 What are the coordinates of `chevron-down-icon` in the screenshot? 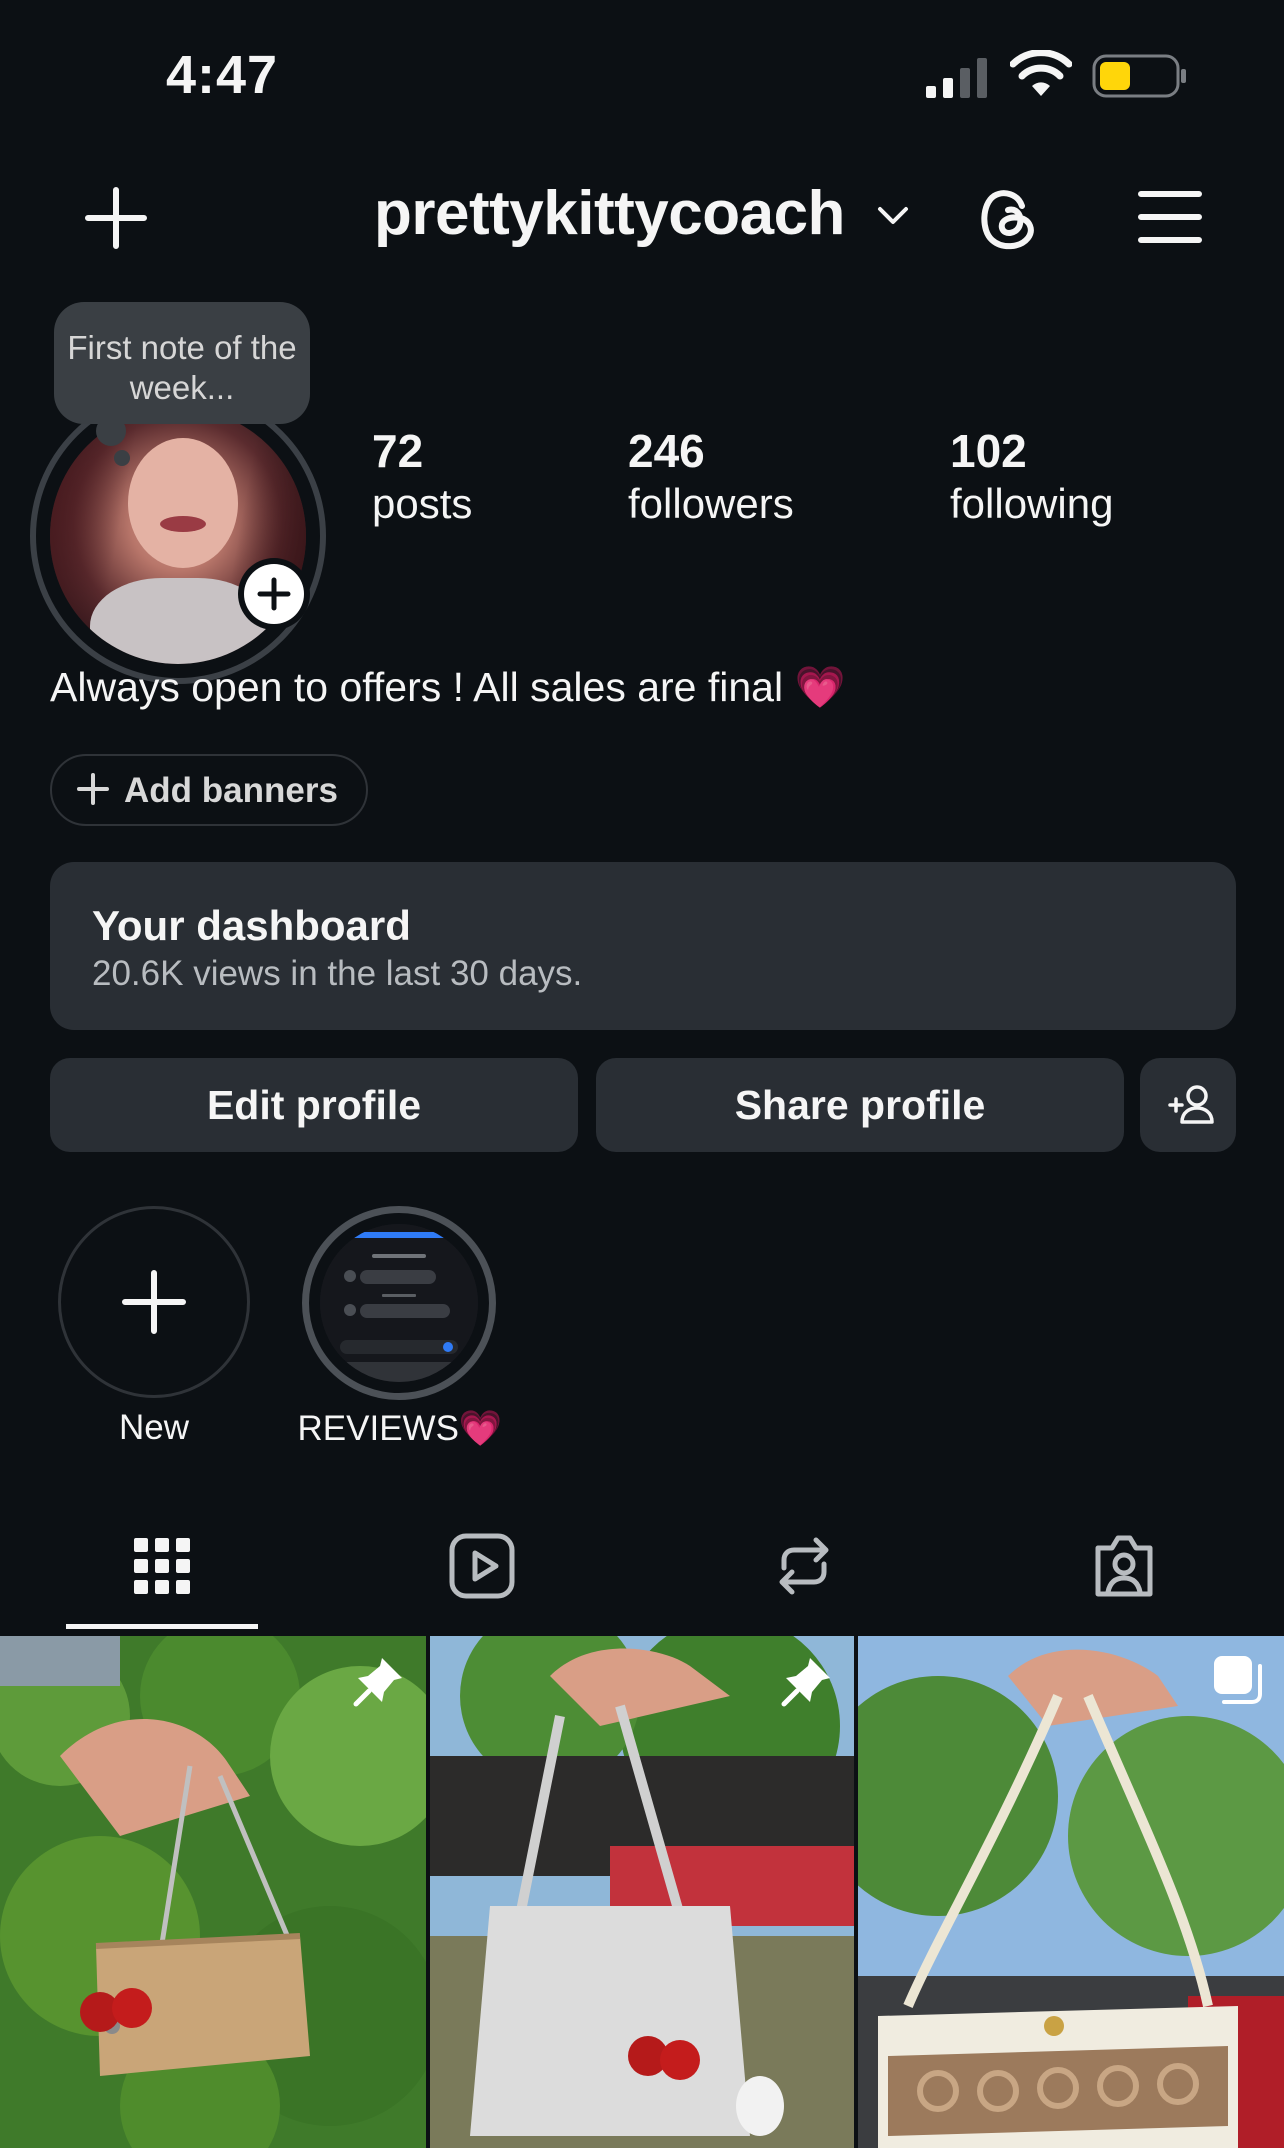 It's located at (893, 216).